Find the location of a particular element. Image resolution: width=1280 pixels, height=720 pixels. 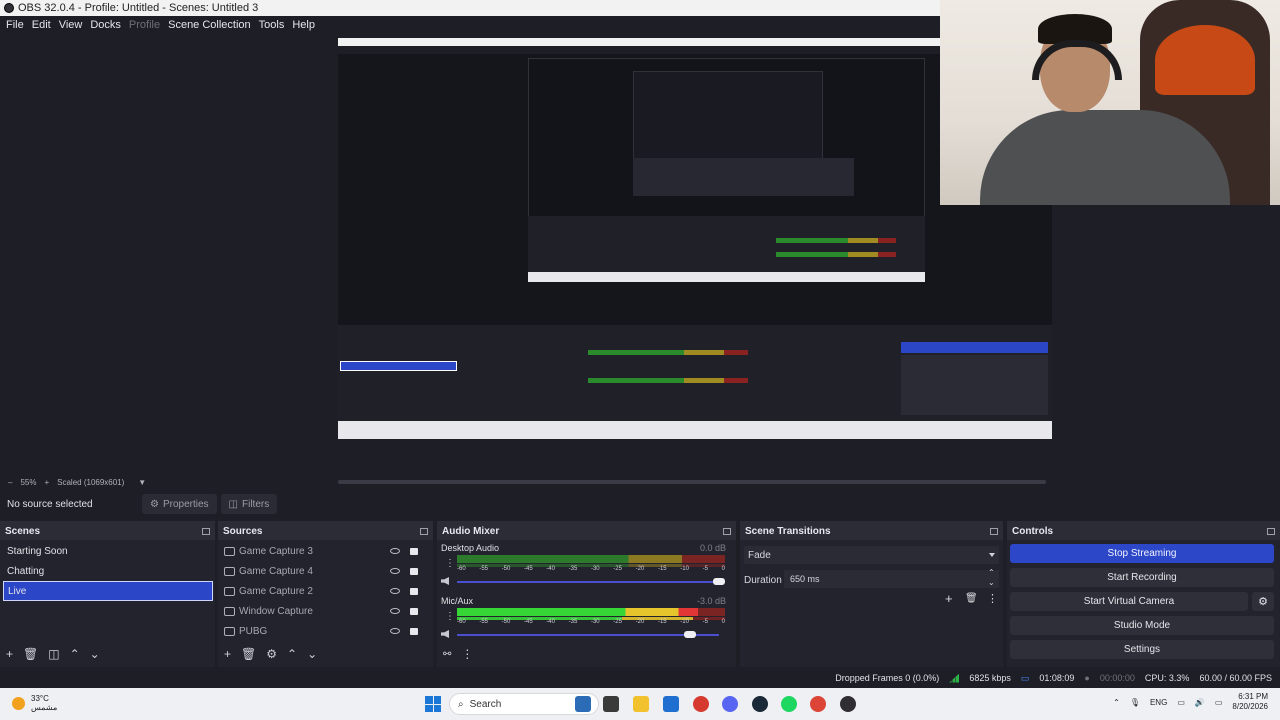

zoom-in-button: + is located at coordinates (46, 482).